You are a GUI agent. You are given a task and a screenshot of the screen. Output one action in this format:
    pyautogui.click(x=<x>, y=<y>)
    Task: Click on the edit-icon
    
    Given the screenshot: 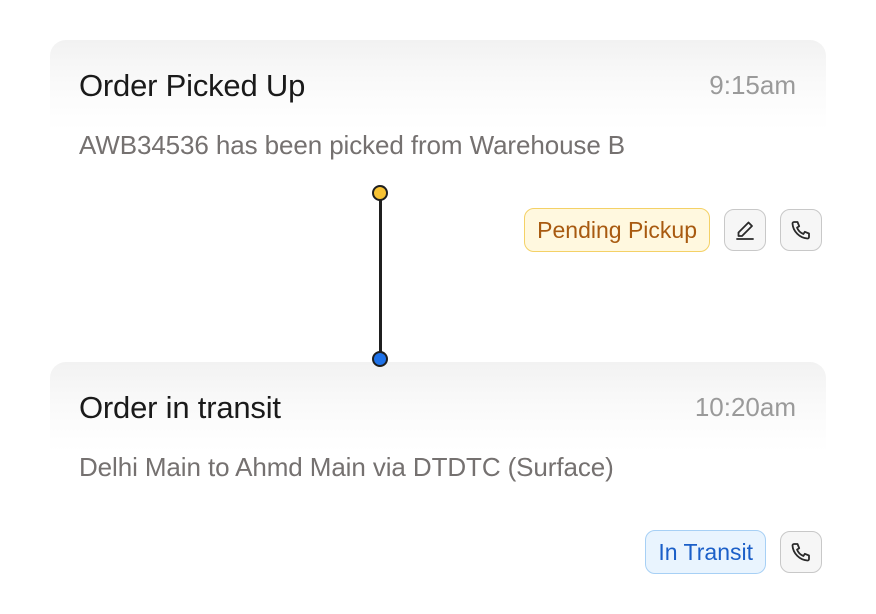 What is the action you would take?
    pyautogui.click(x=745, y=230)
    